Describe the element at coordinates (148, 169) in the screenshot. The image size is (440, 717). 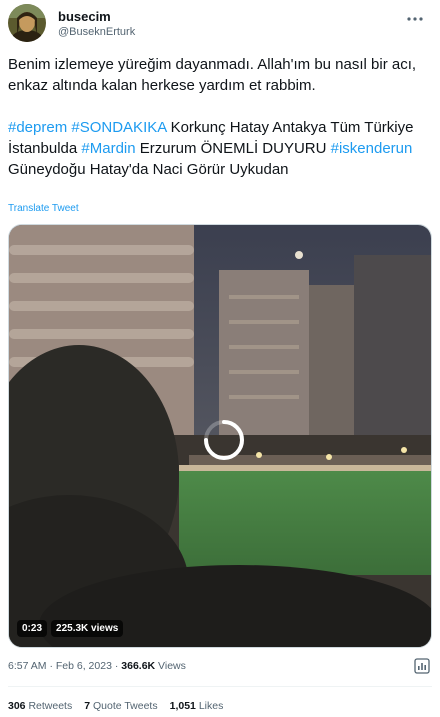
I see `tweet-text-segment: Güneydoğu Hatay'da Naci Görür Uykudan` at that location.